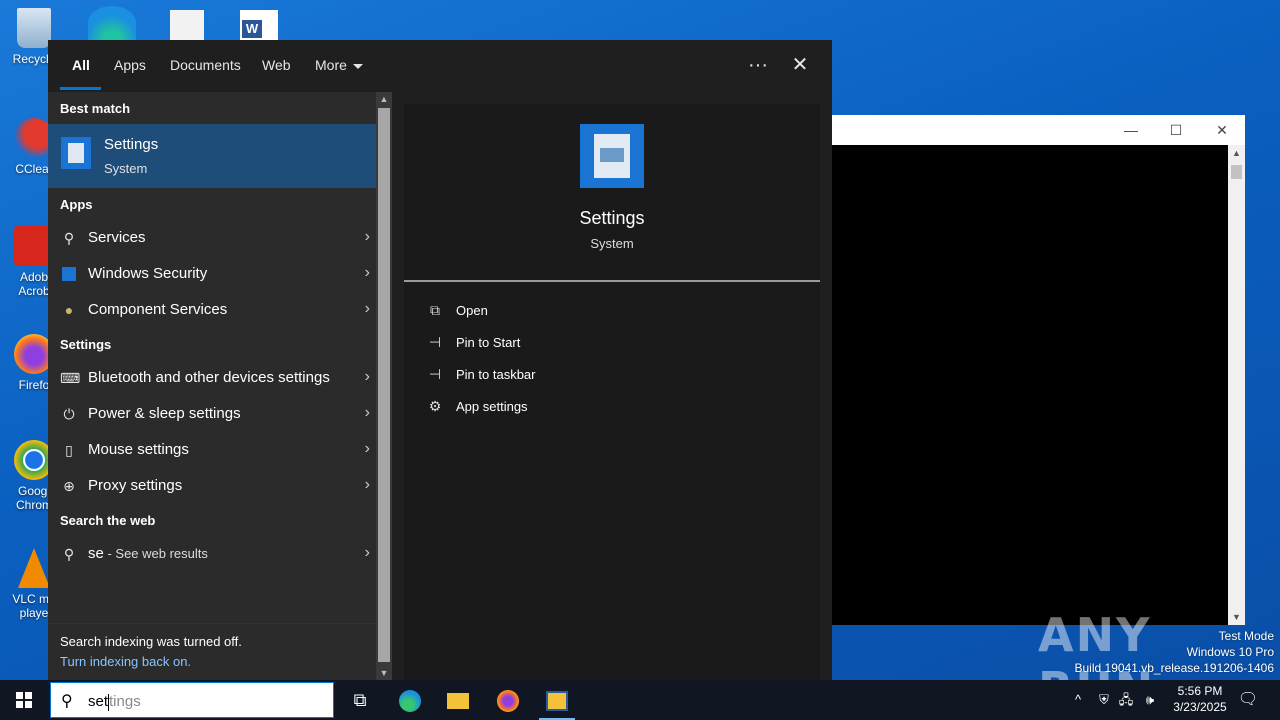  I want to click on preview-title: Settings, so click(612, 218).